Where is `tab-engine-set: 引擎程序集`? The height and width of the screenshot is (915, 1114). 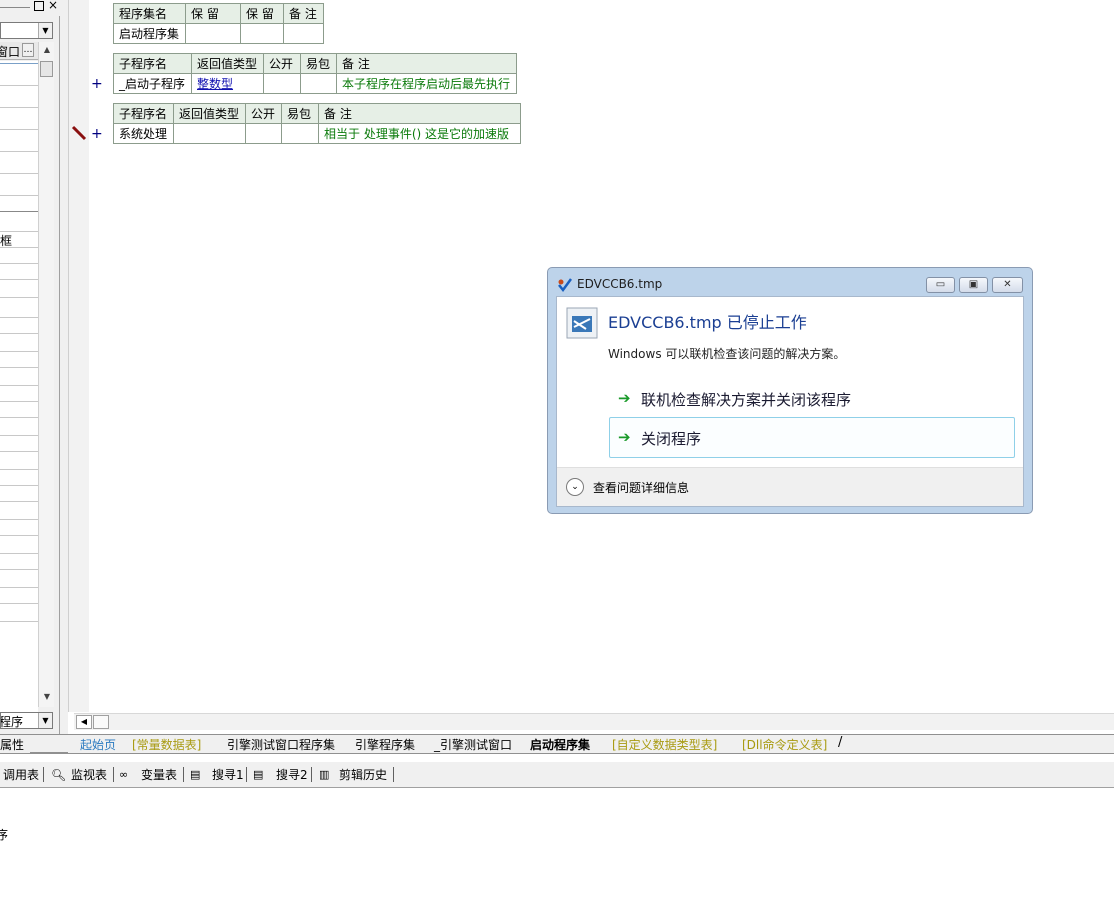 tab-engine-set: 引擎程序集 is located at coordinates (385, 745).